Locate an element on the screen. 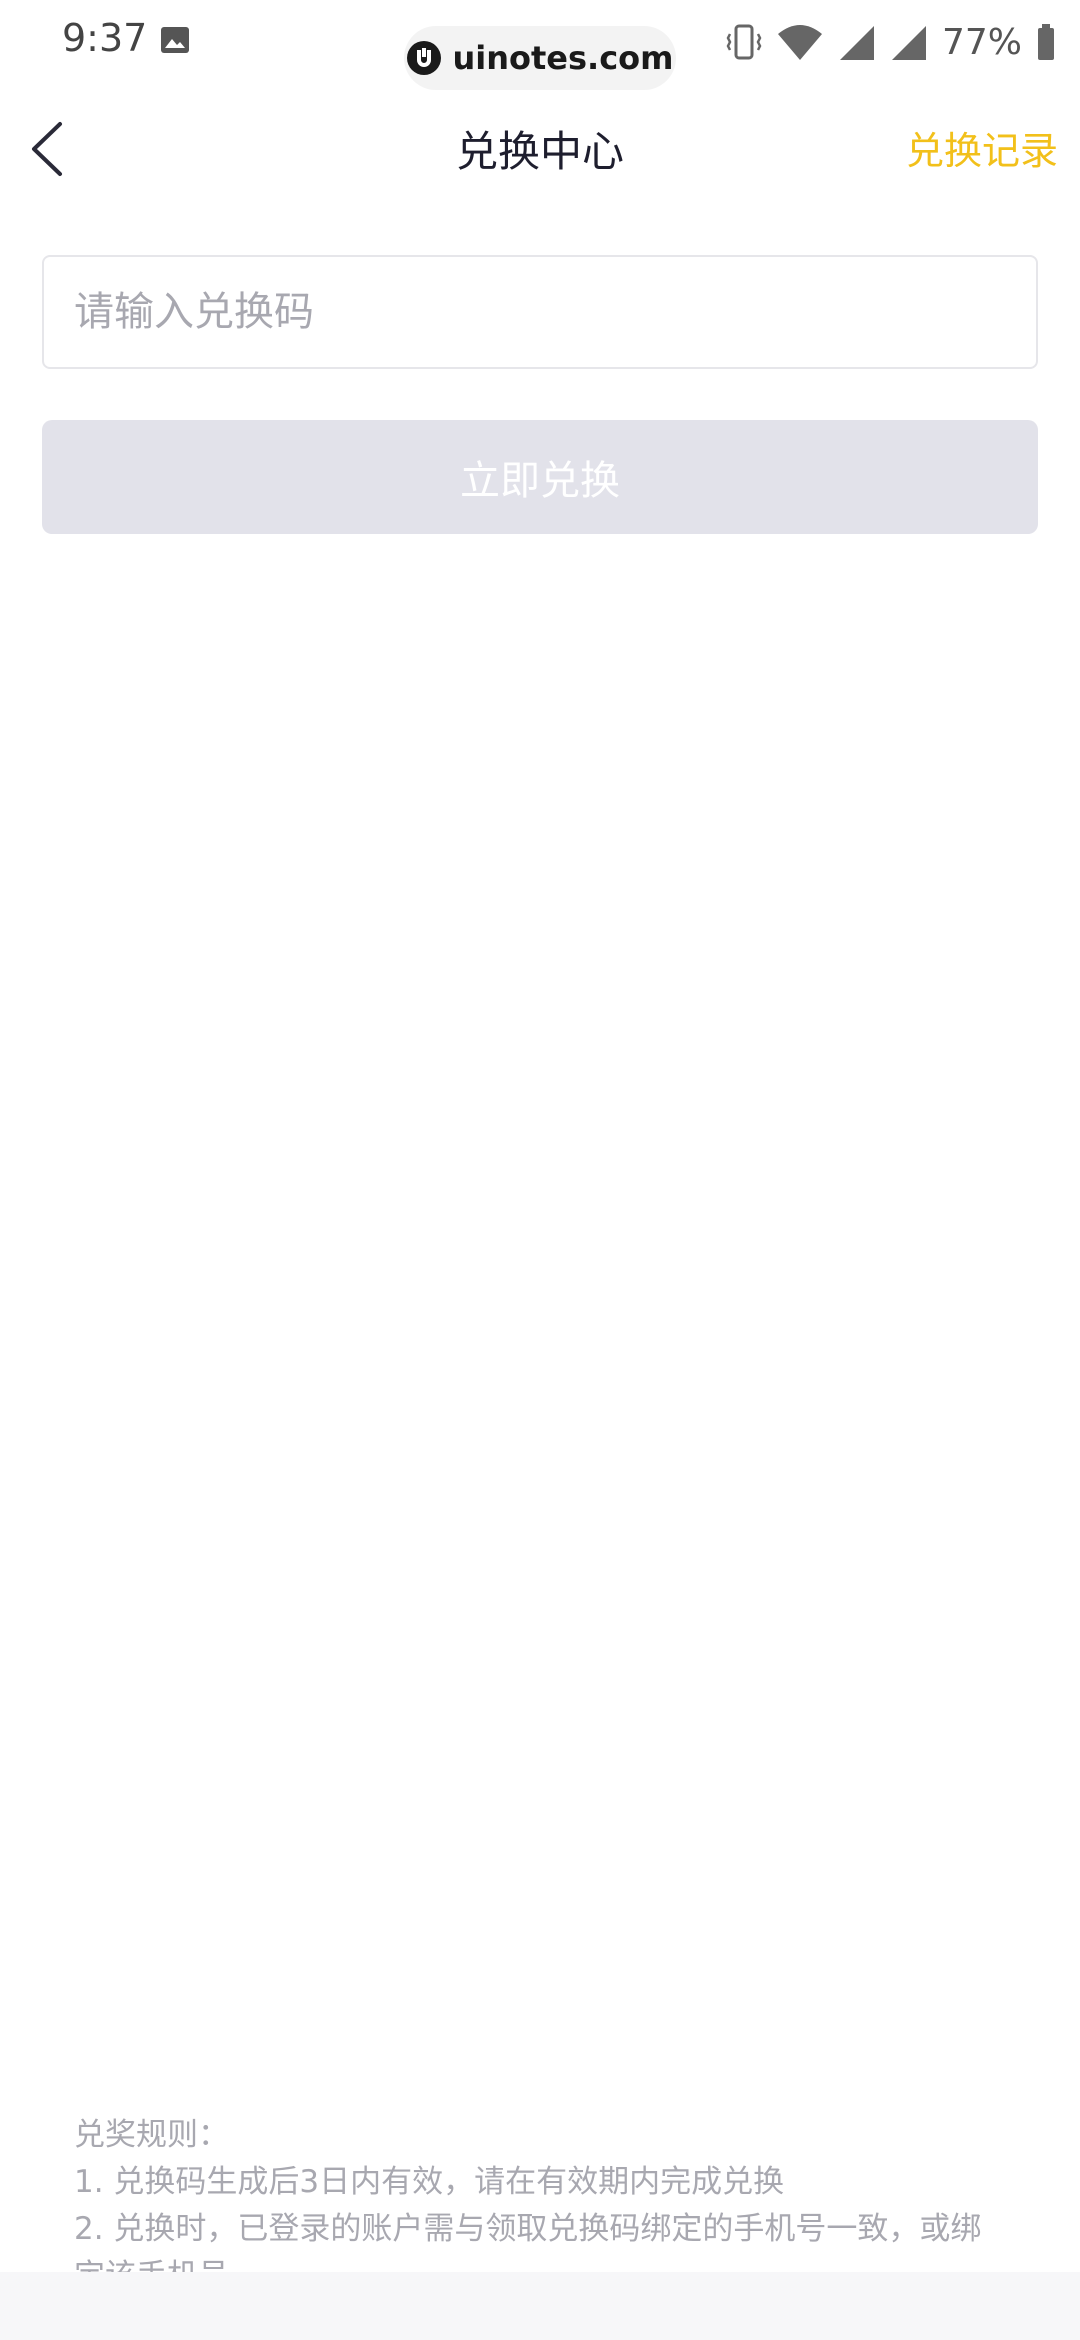 This screenshot has width=1080, height=2340. nav-bar: 兑换中心 兑换记录 is located at coordinates (540, 145).